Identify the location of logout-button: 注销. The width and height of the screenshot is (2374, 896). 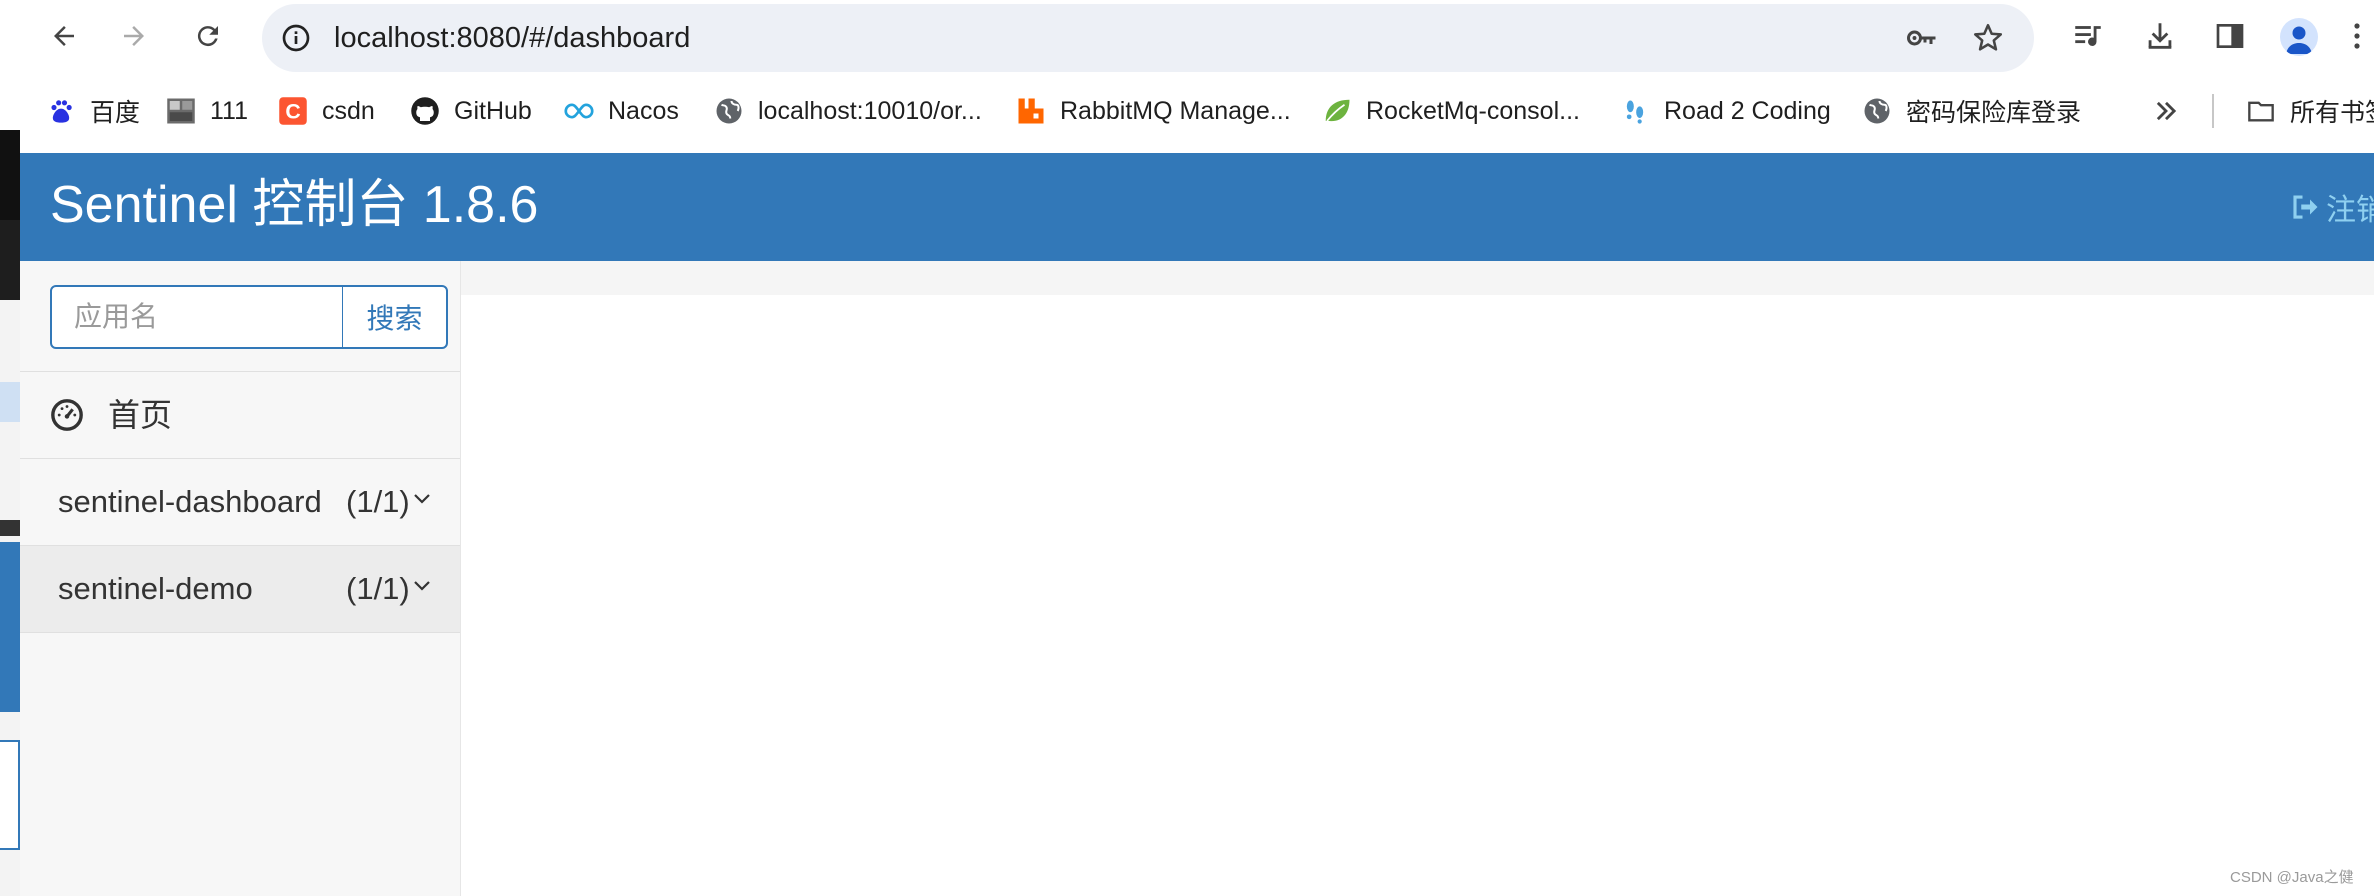
(2332, 207).